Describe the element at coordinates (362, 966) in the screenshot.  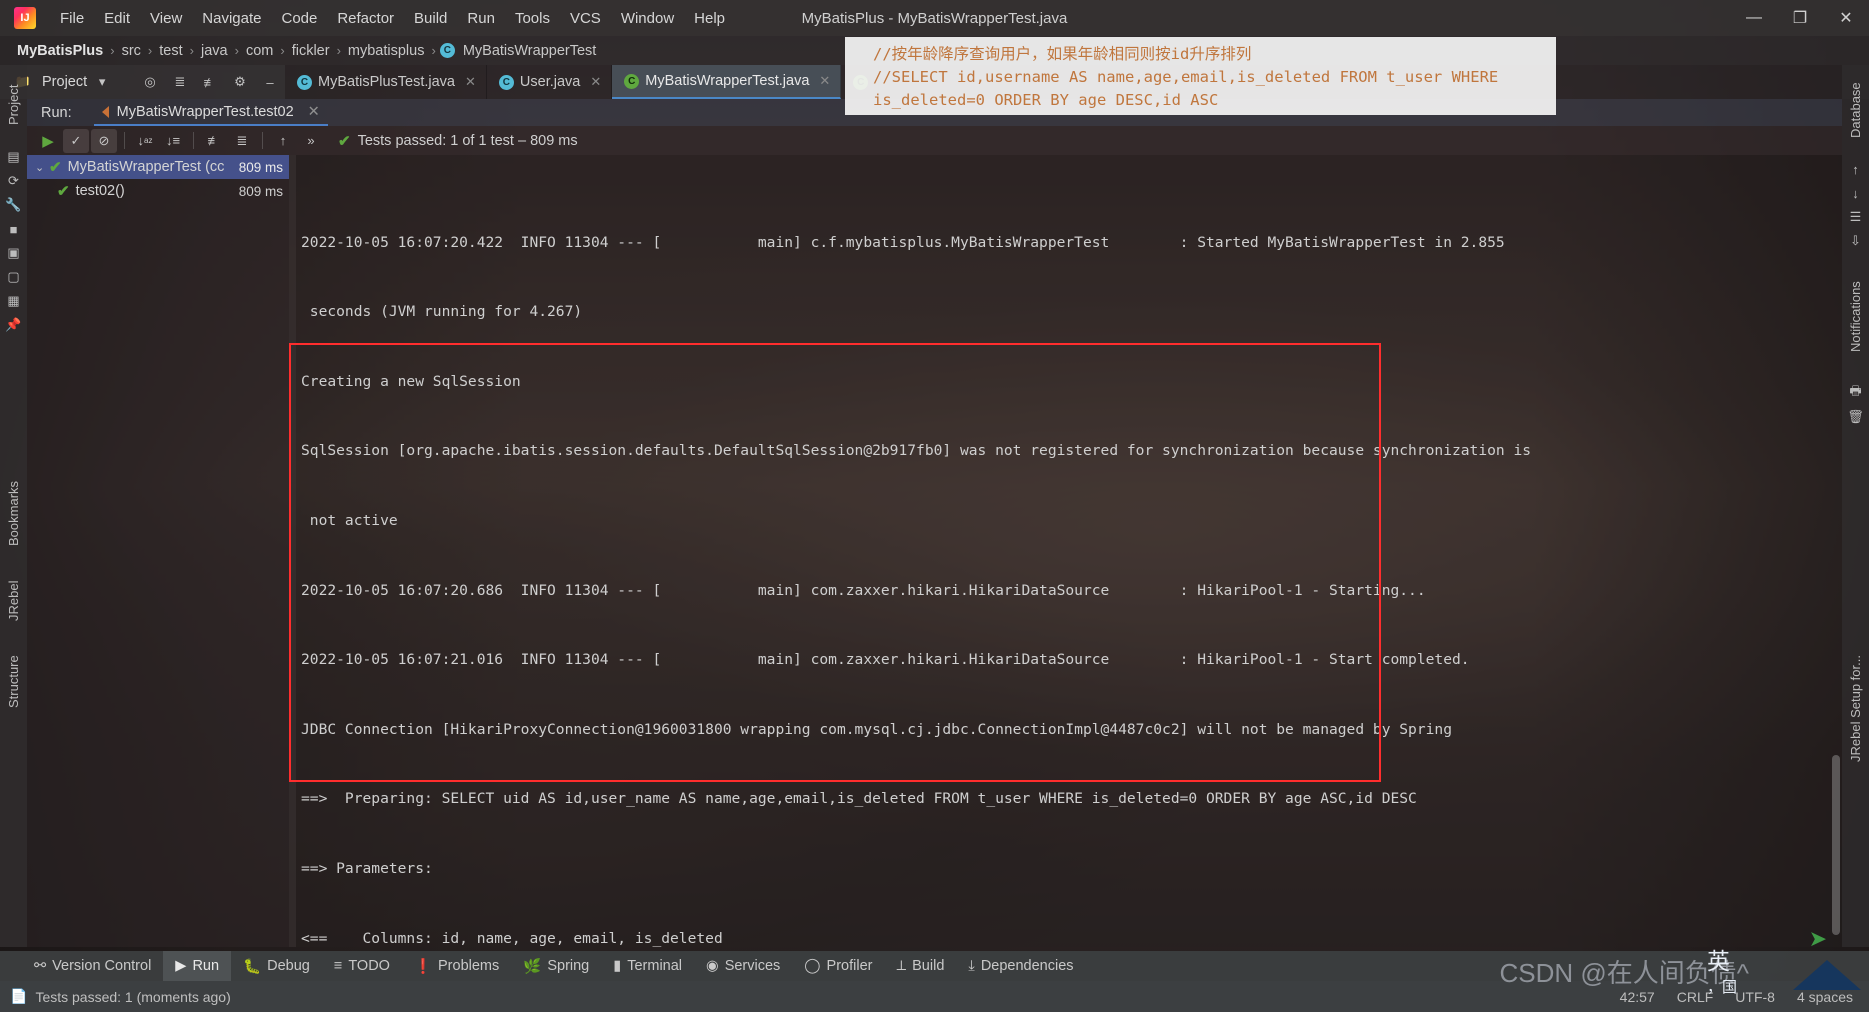
I see `bottom-item-todo: ≡ TODO` at that location.